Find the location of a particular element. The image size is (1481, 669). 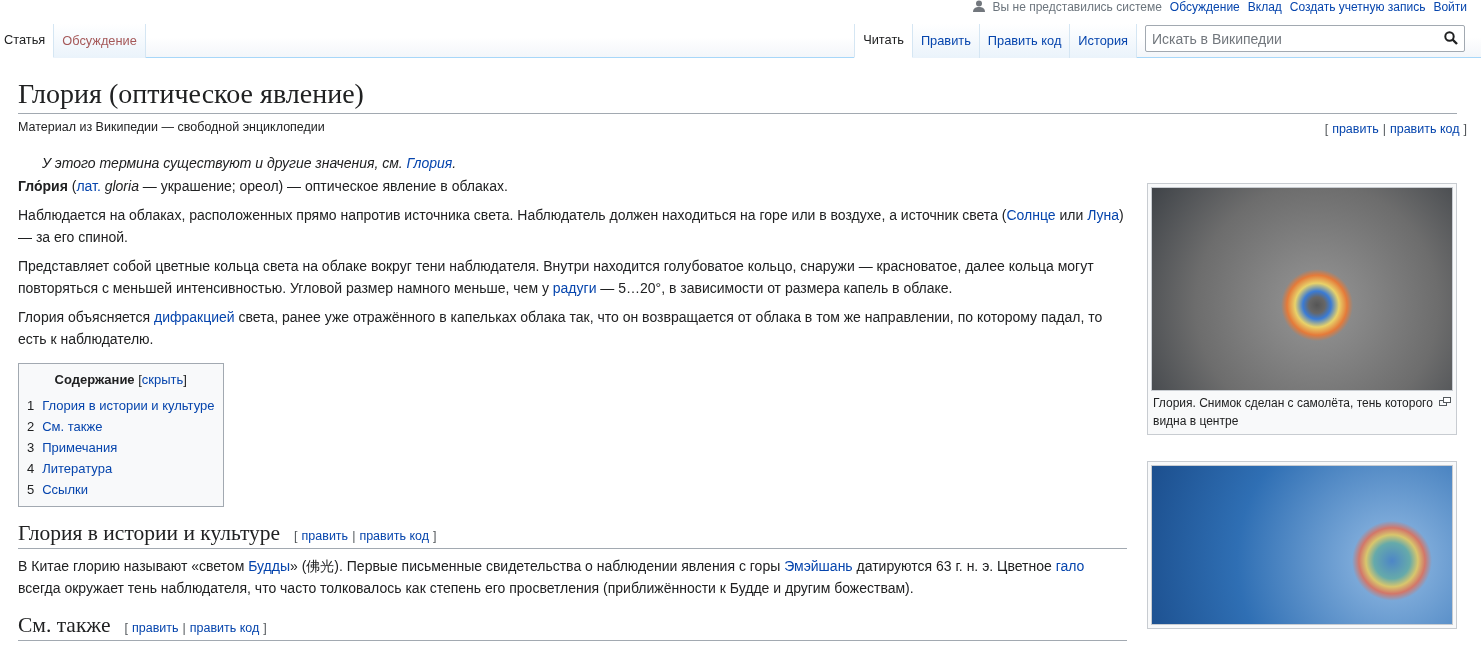

article-link: Будды is located at coordinates (269, 566).